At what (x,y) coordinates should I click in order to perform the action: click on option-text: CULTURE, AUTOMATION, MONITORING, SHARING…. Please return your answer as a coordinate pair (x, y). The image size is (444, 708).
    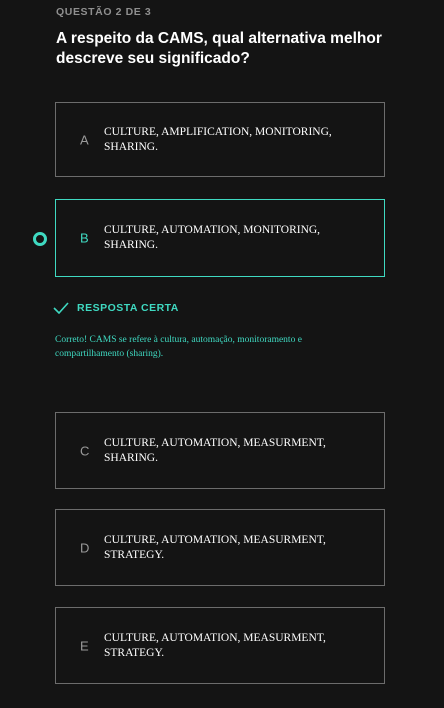
    Looking at the image, I should click on (212, 237).